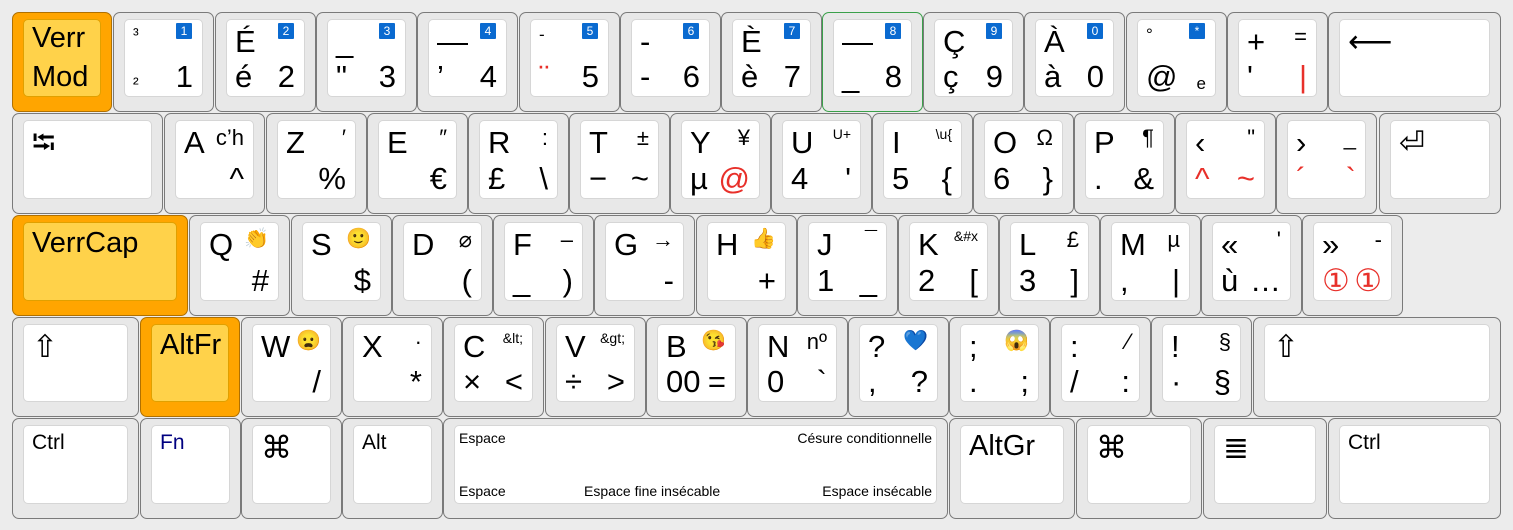  What do you see at coordinates (190, 367) in the screenshot?
I see `key-altfr: AltFr` at bounding box center [190, 367].